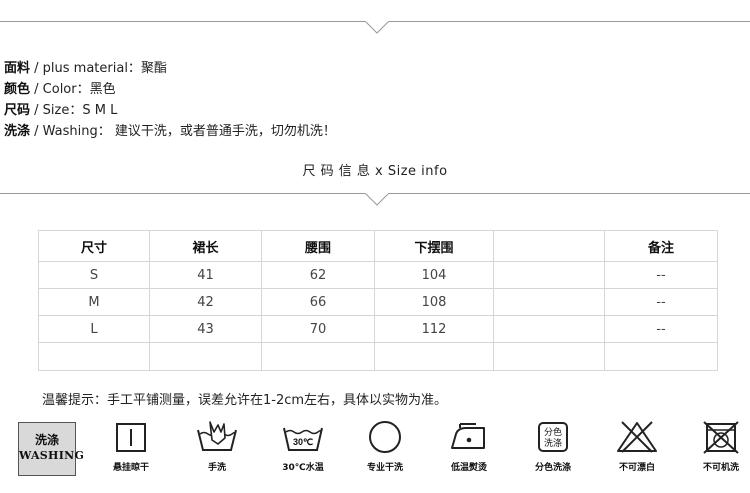  I want to click on spec-color-sep: / Color：, so click(60, 89).